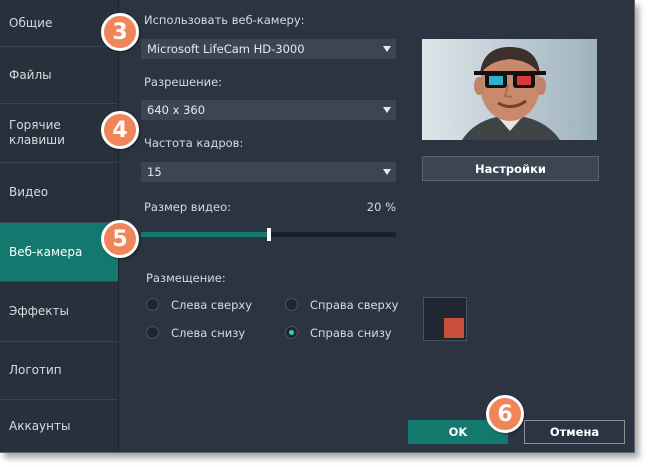  I want to click on slider-handle, so click(268, 234).